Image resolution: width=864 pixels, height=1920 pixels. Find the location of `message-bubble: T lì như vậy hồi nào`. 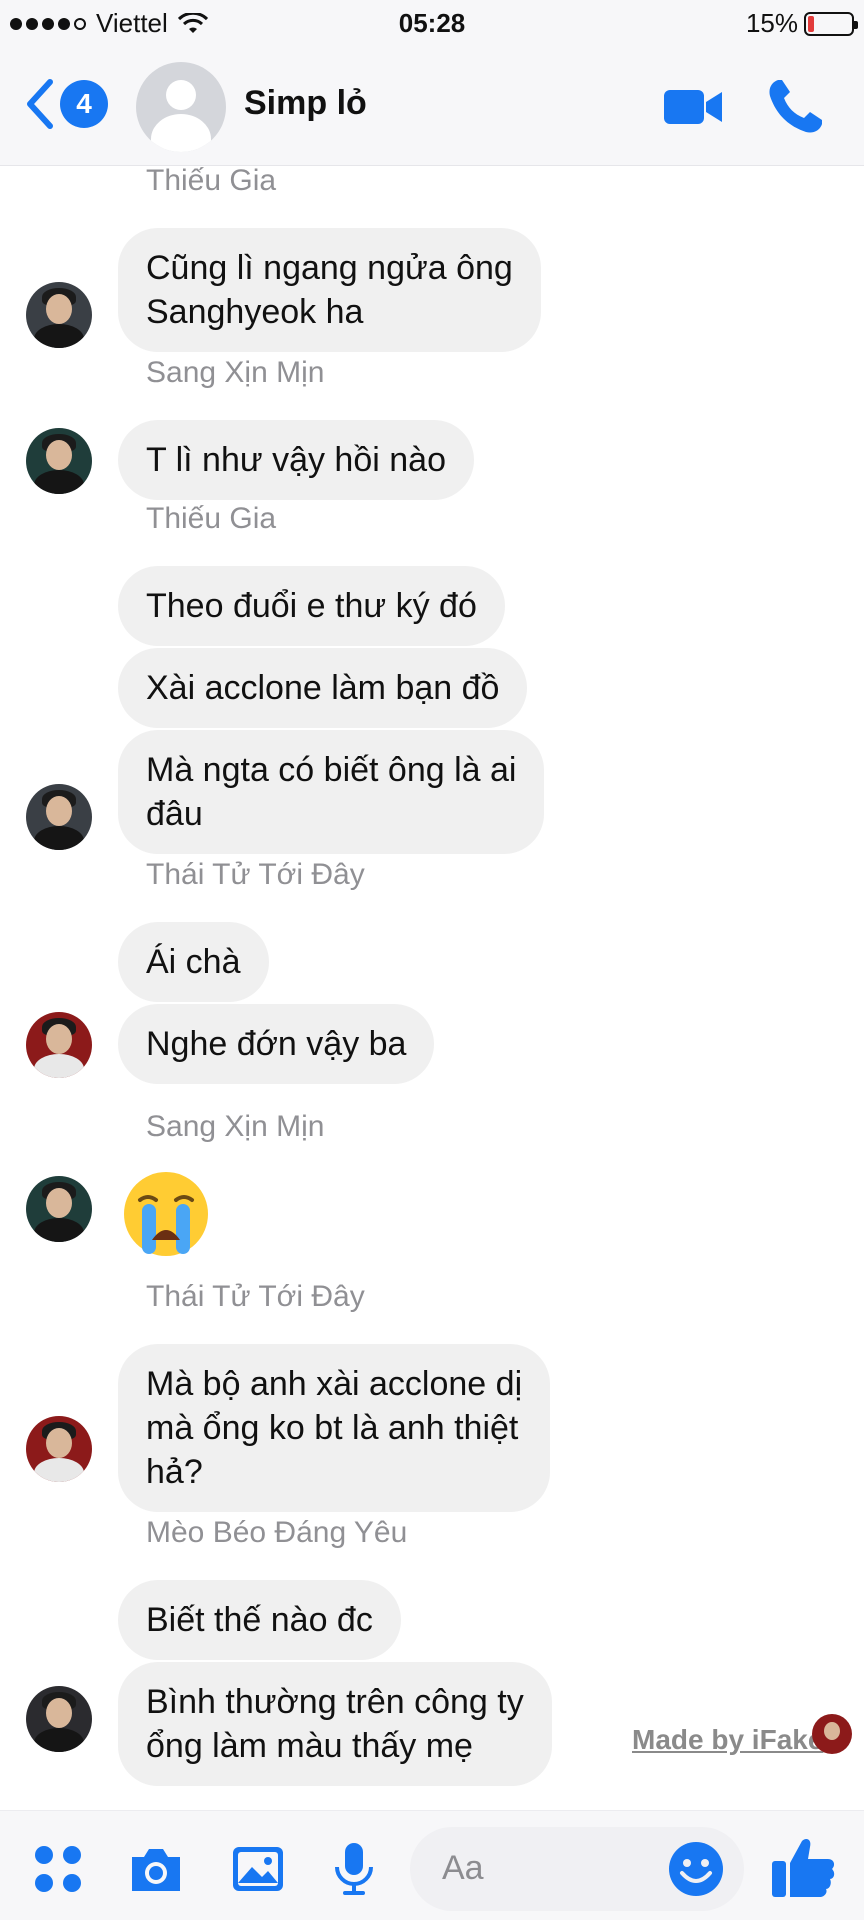

message-bubble: T lì như vậy hồi nào is located at coordinates (296, 460).